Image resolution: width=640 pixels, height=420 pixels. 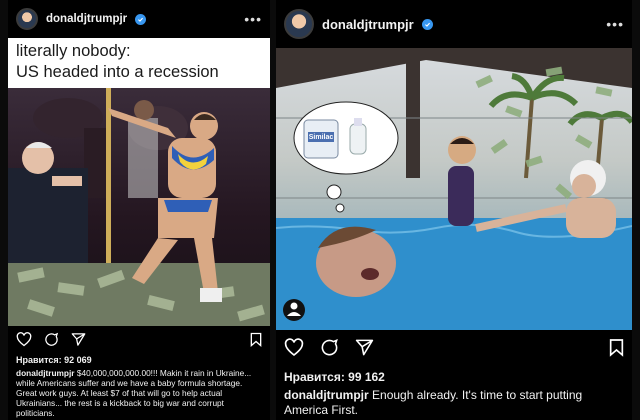 I want to click on meme-bottom-text: US headed into a recession, so click(x=117, y=72).